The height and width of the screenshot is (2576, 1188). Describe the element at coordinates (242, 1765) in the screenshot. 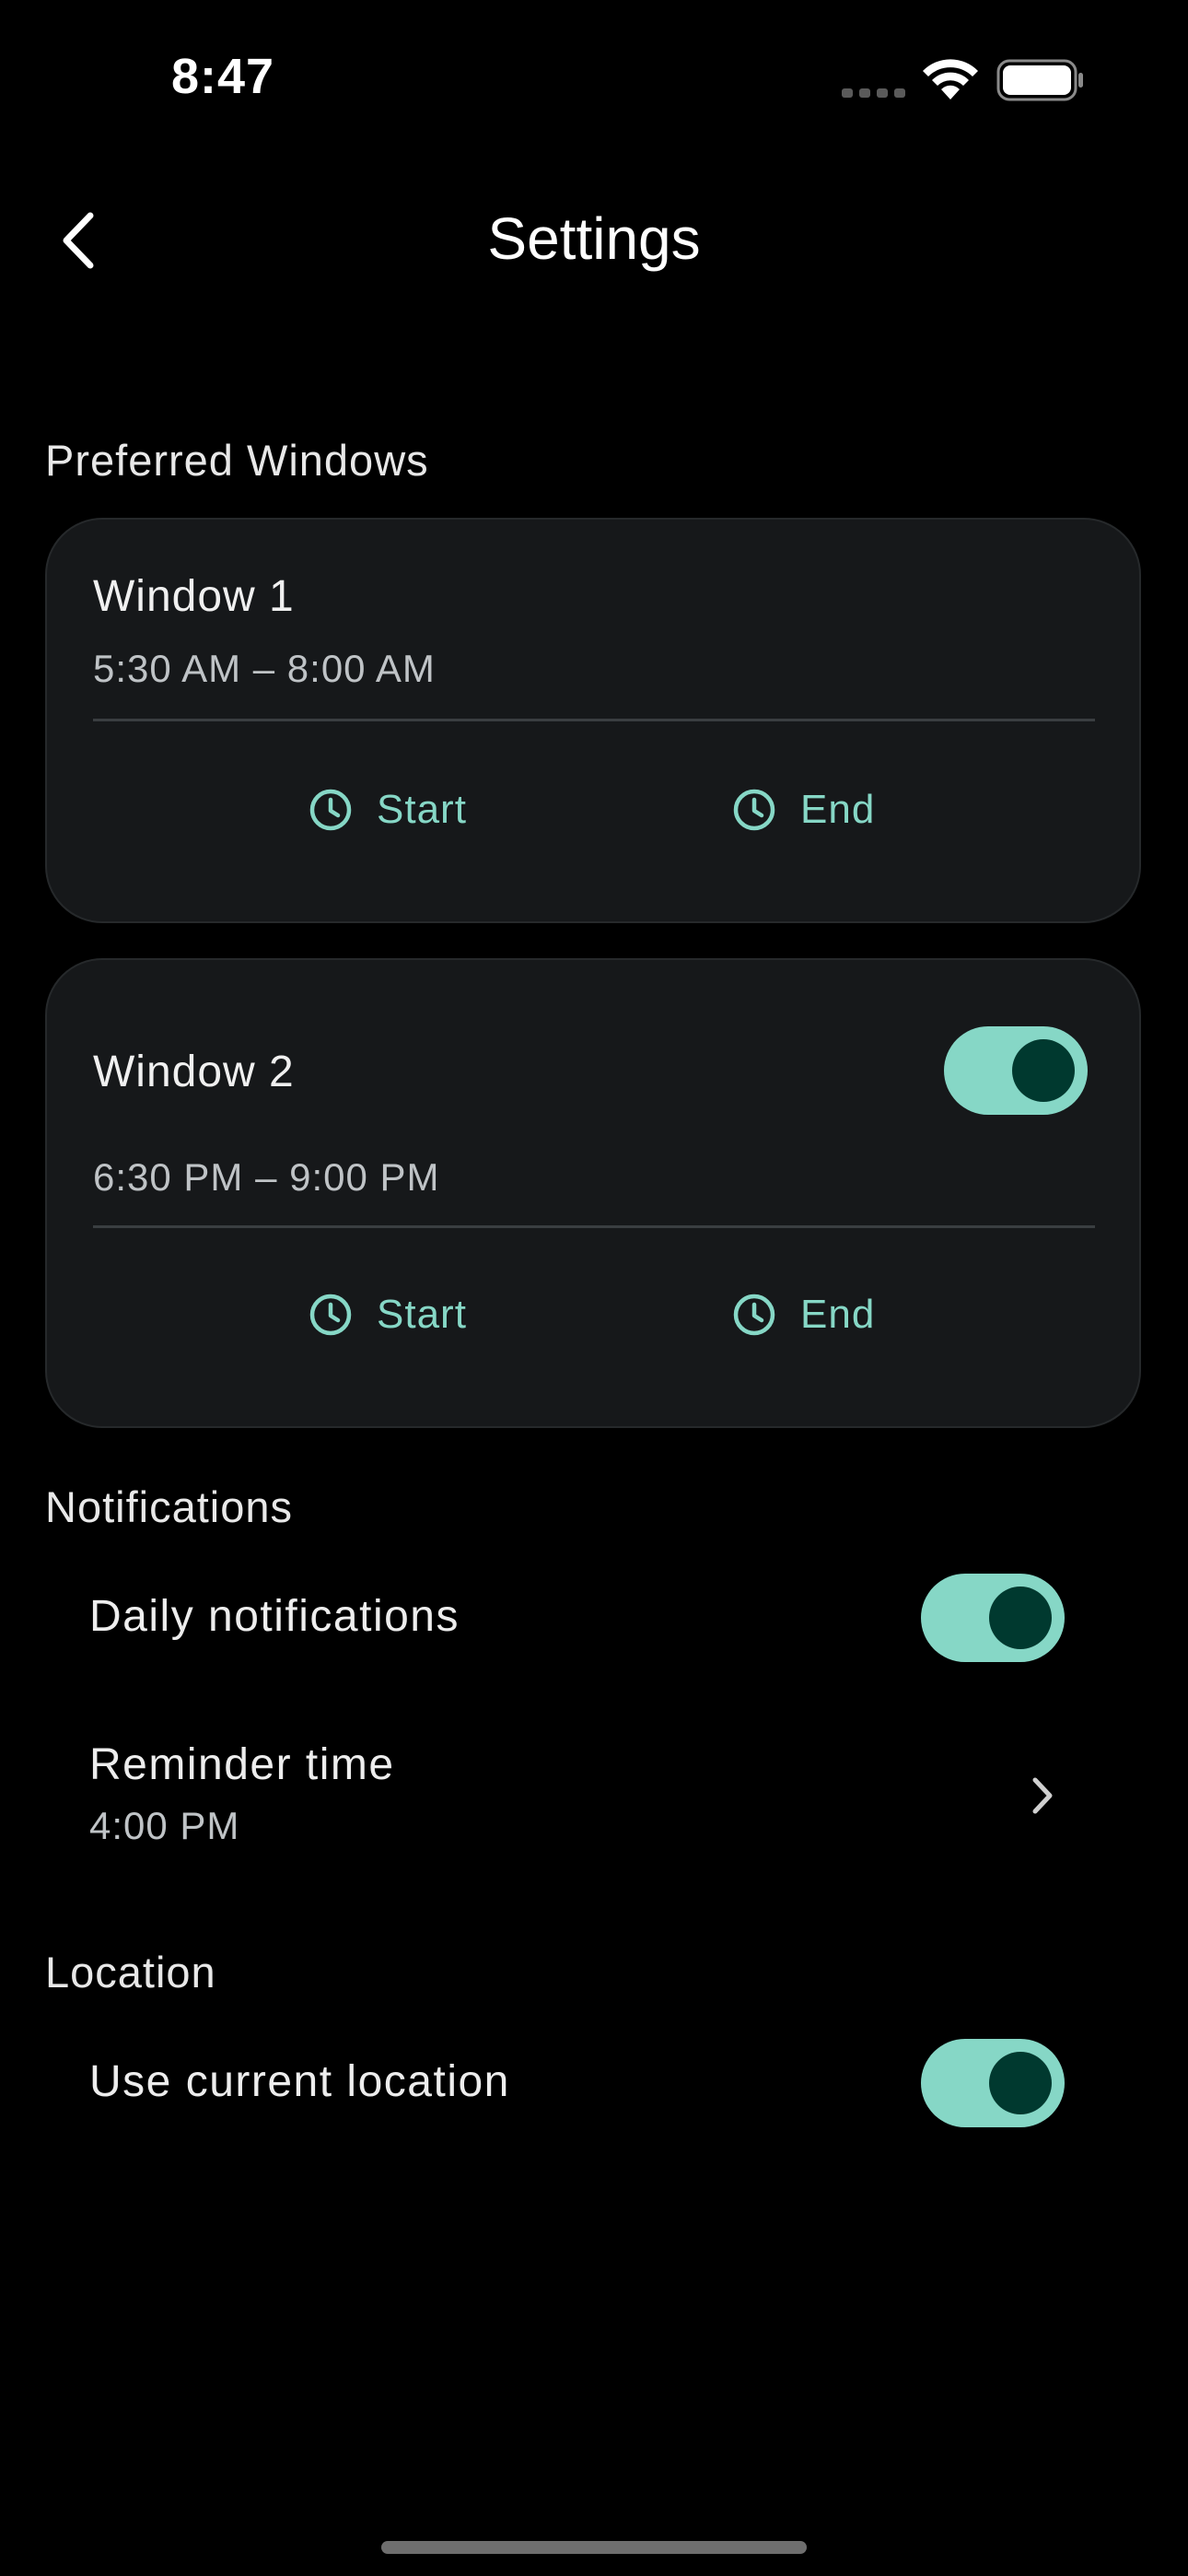

I see `reminder-time-label: Reminder time` at that location.